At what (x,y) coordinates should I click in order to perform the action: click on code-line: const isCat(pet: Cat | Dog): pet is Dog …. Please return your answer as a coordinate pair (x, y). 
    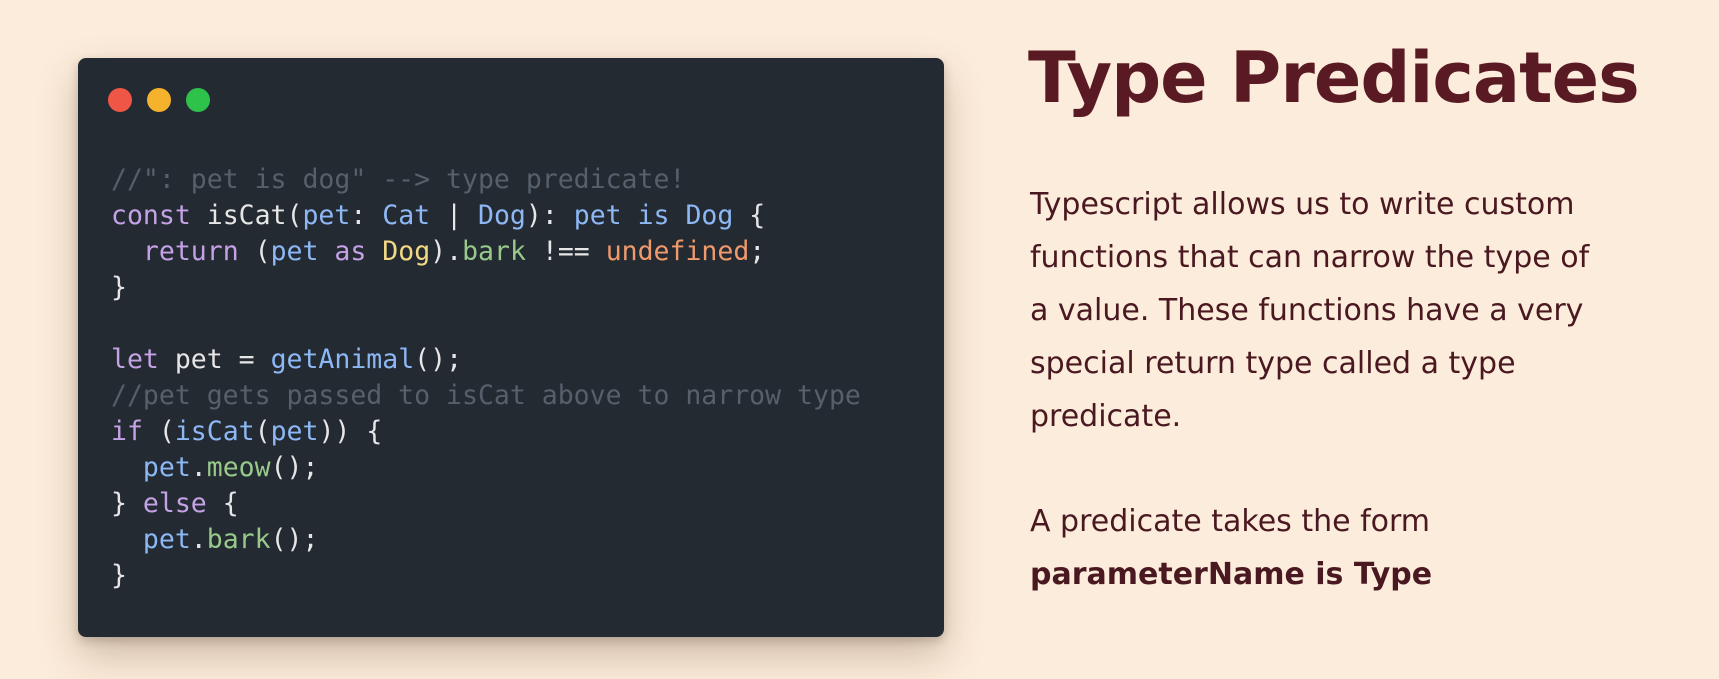
    Looking at the image, I should click on (486, 216).